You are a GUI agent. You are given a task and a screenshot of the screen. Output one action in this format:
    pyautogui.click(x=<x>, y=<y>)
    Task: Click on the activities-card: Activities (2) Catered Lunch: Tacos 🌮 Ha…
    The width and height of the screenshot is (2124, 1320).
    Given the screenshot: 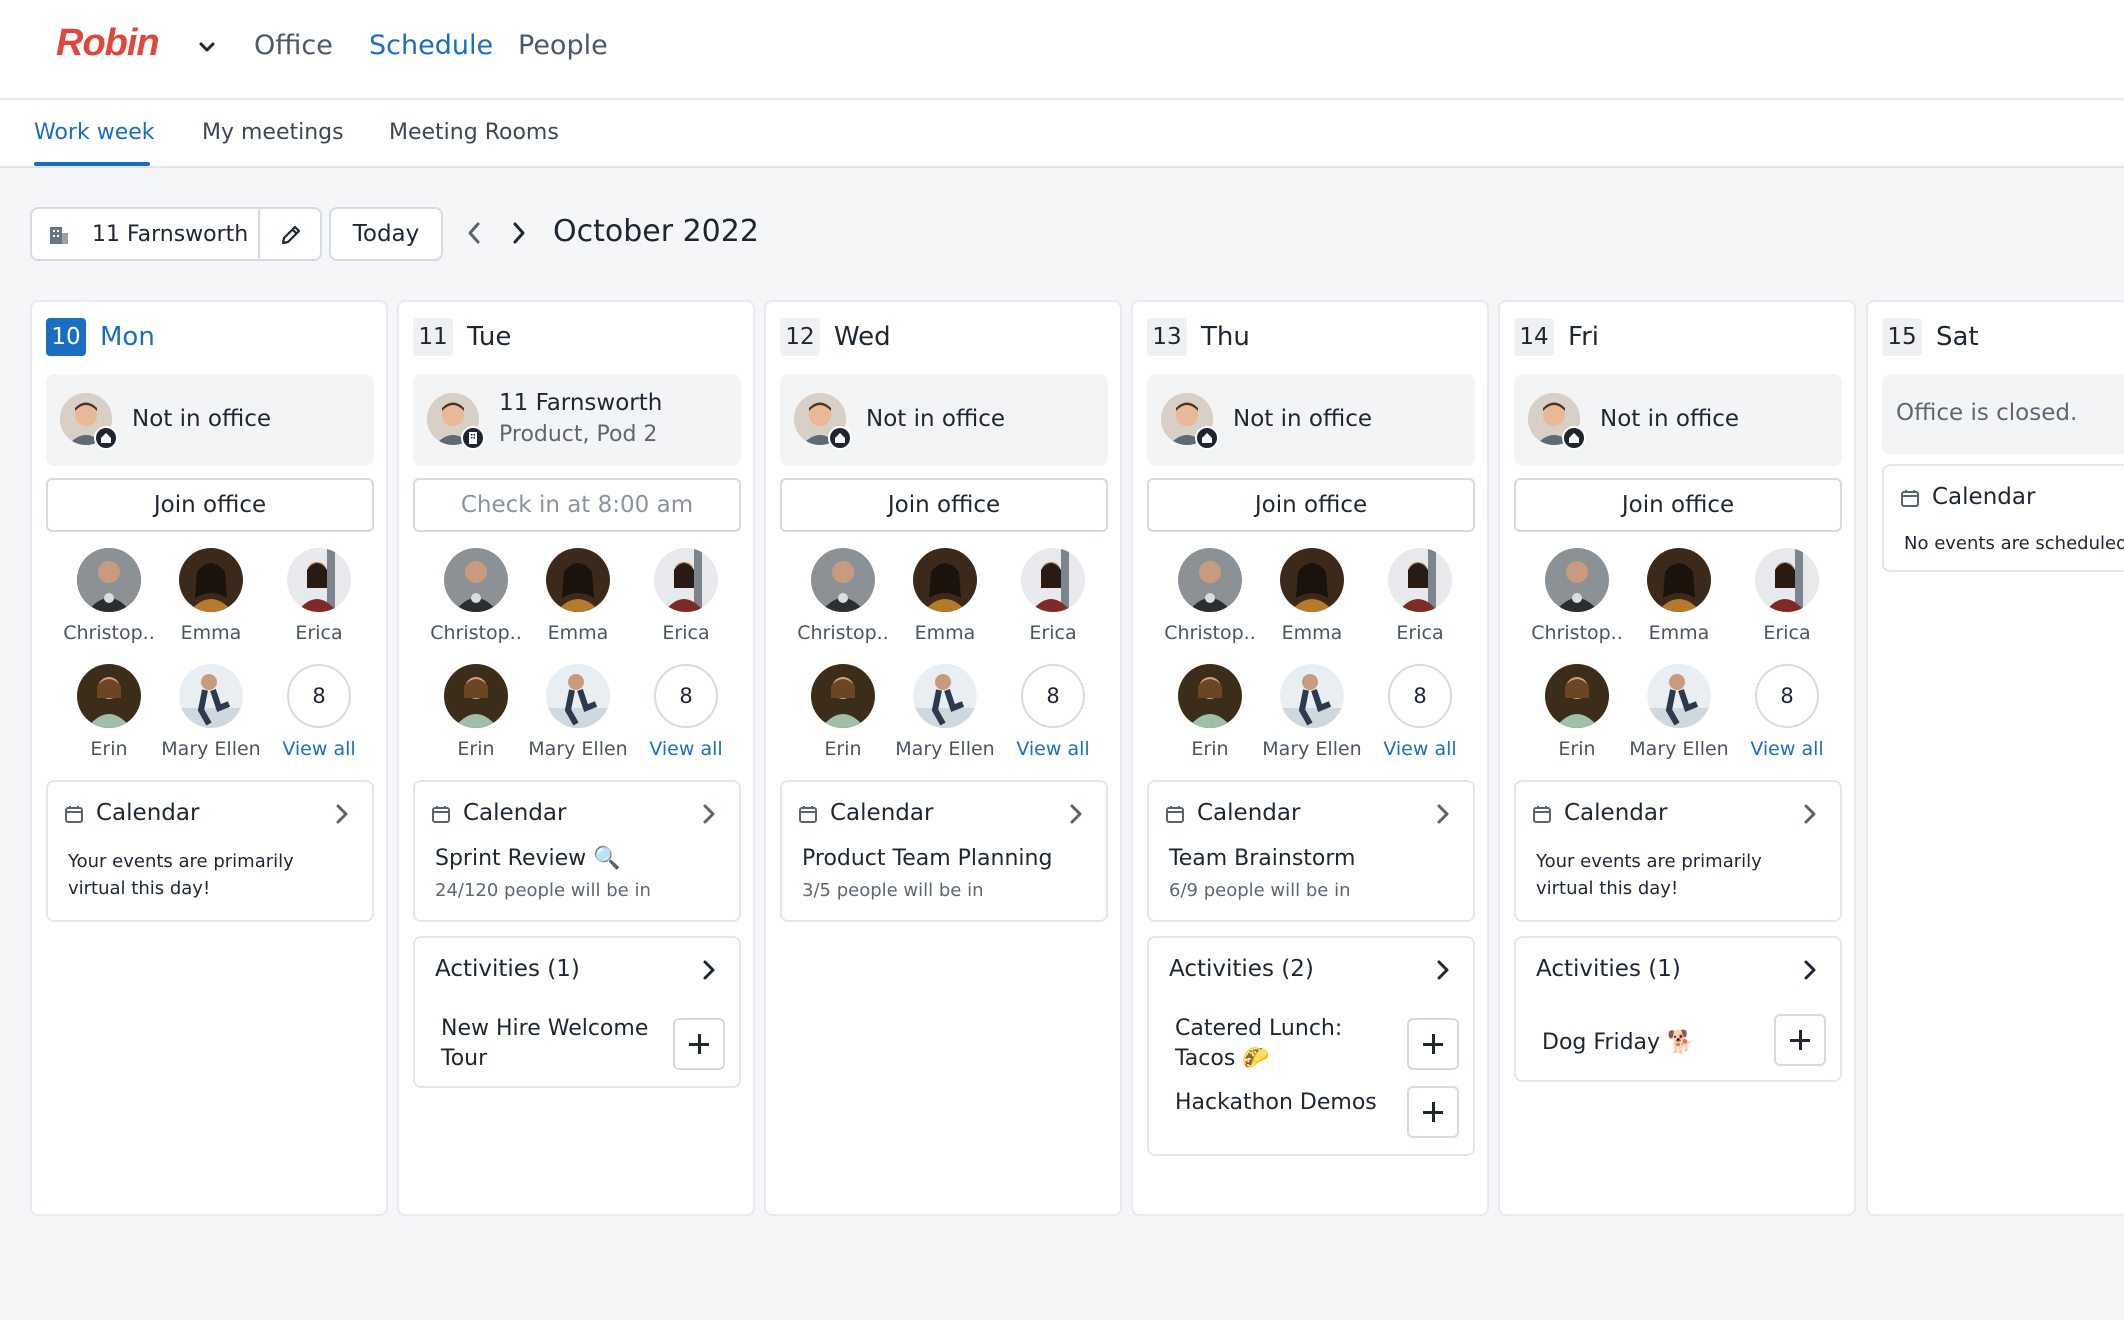 What is the action you would take?
    pyautogui.click(x=1311, y=1046)
    